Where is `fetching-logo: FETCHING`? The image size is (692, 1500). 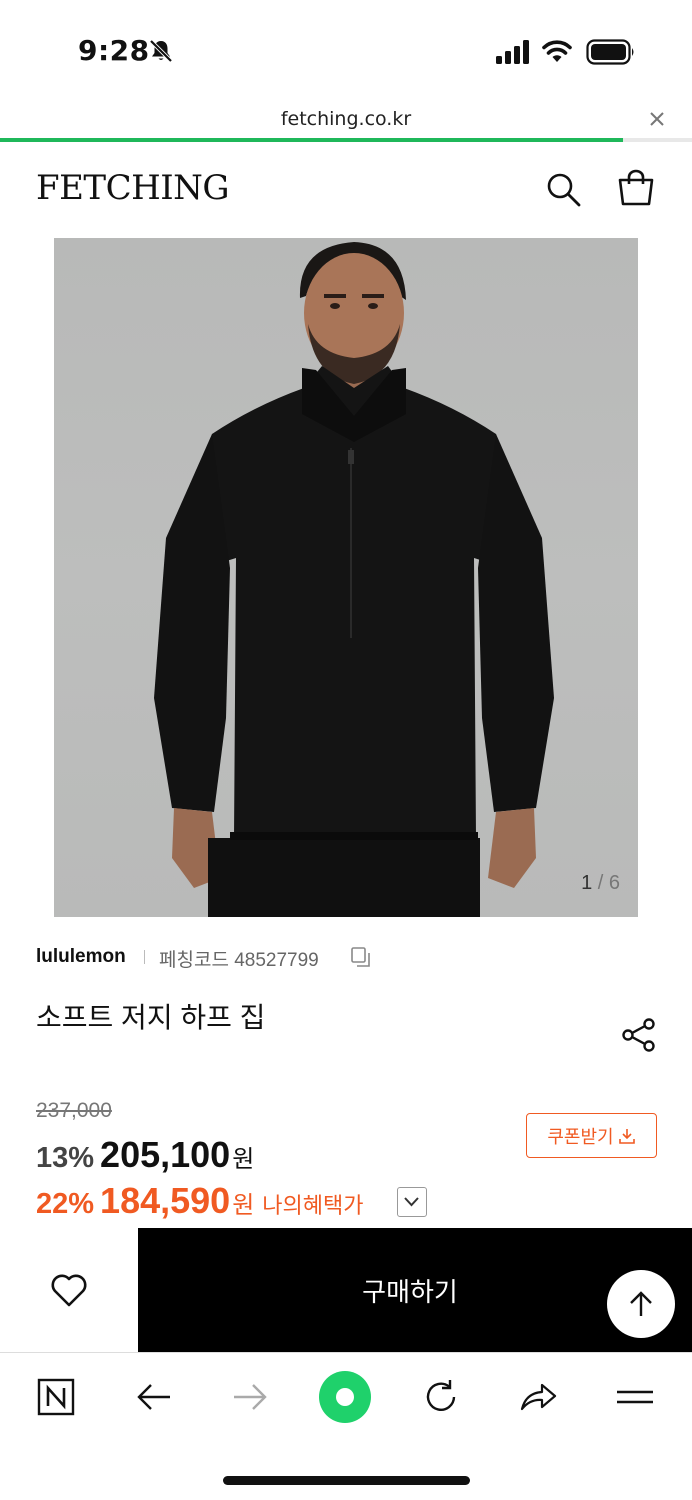 fetching-logo: FETCHING is located at coordinates (133, 188).